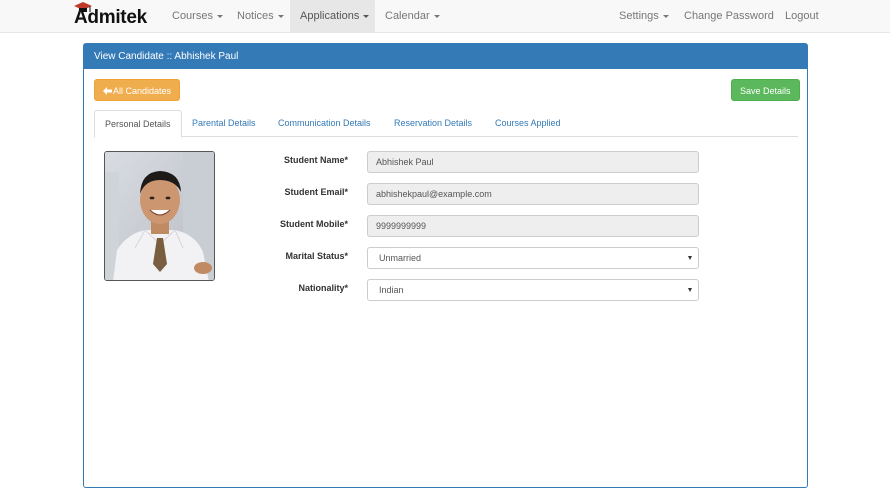 Image resolution: width=890 pixels, height=500 pixels. Describe the element at coordinates (138, 124) in the screenshot. I see `tab-personal-details: Personal Details` at that location.